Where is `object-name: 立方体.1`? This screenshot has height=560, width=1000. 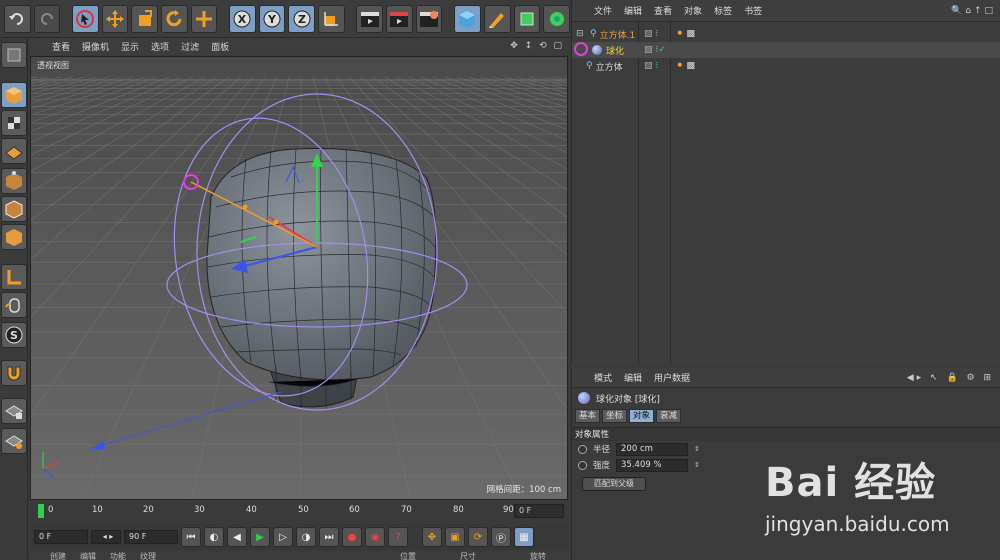 object-name: 立方体.1 is located at coordinates (618, 34).